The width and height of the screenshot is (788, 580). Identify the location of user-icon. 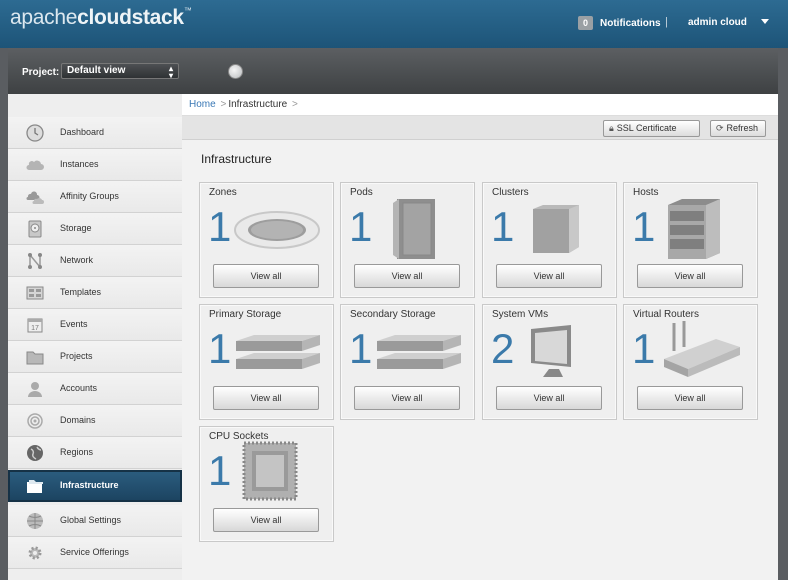
(35, 389).